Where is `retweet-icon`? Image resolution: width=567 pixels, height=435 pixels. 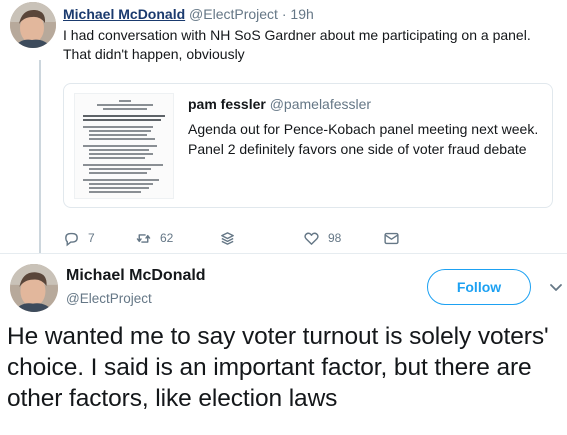
retweet-icon is located at coordinates (143, 238).